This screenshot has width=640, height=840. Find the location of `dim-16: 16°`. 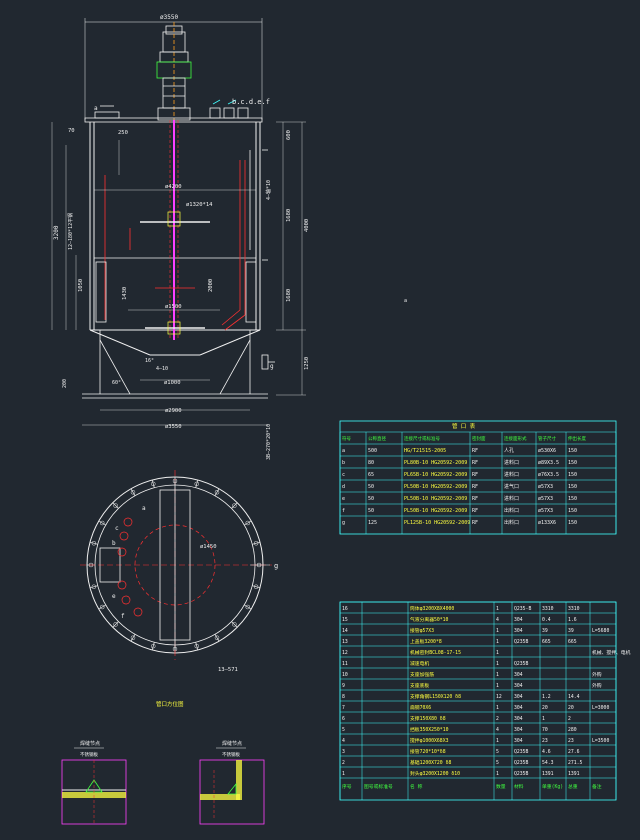

dim-16: 16° is located at coordinates (149, 361).